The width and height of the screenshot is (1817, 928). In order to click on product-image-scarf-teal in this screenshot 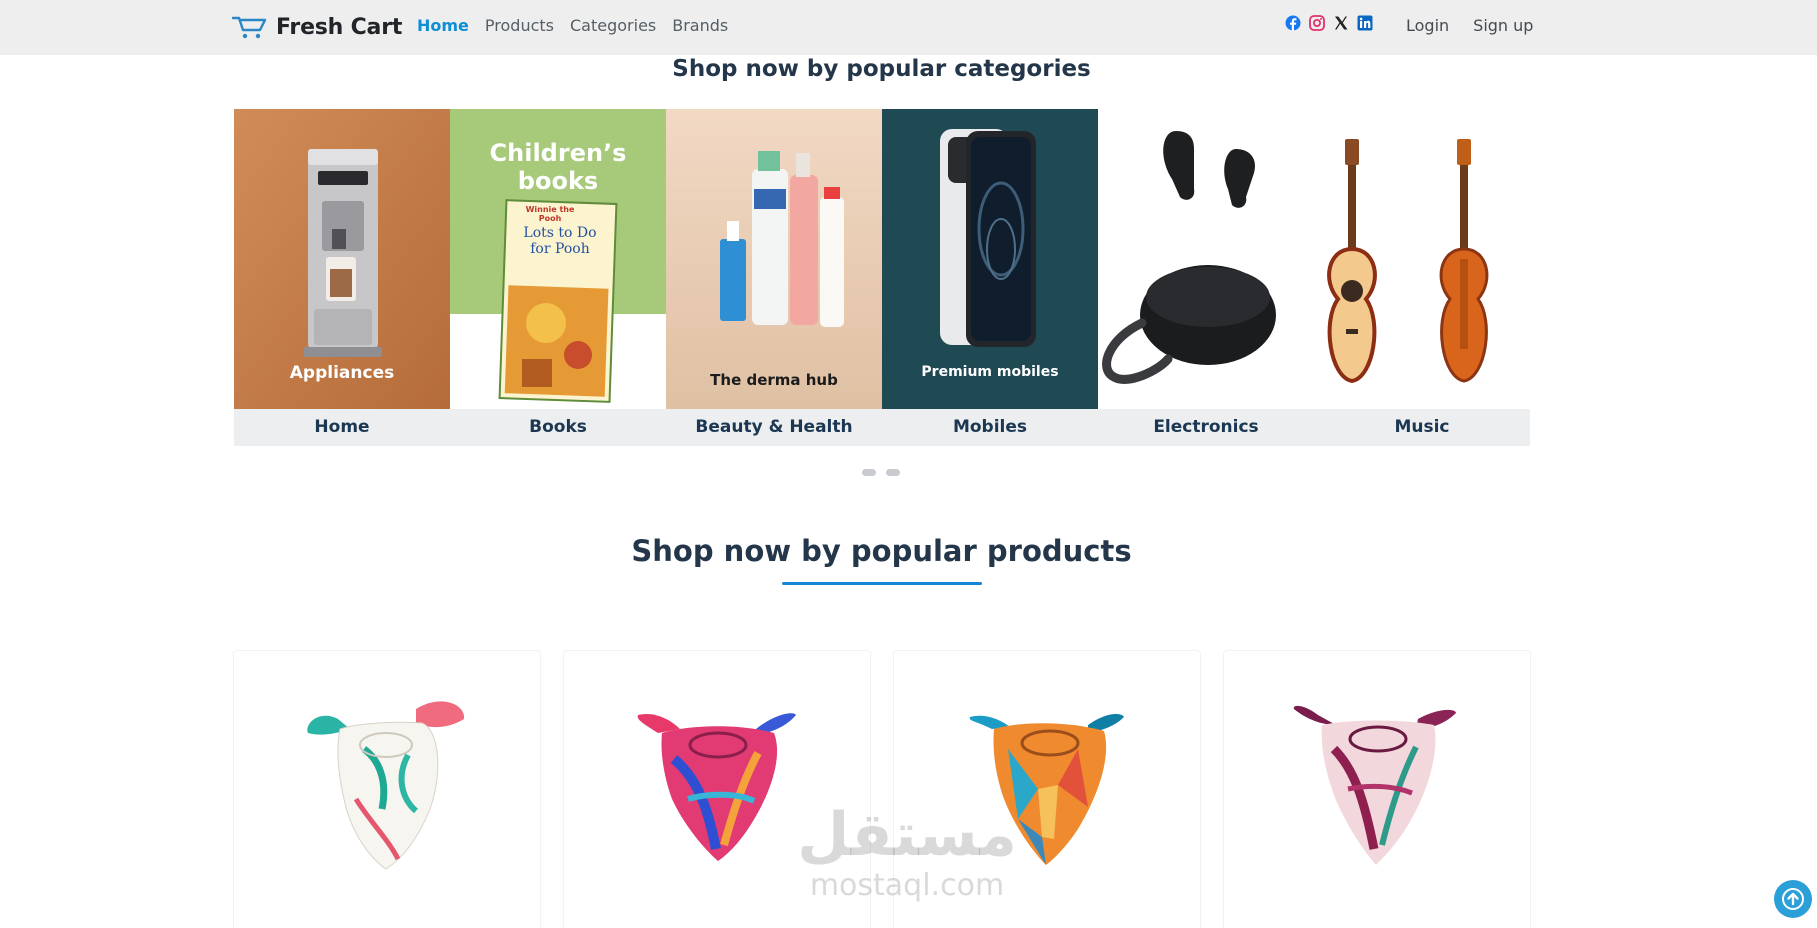, I will do `click(386, 785)`.